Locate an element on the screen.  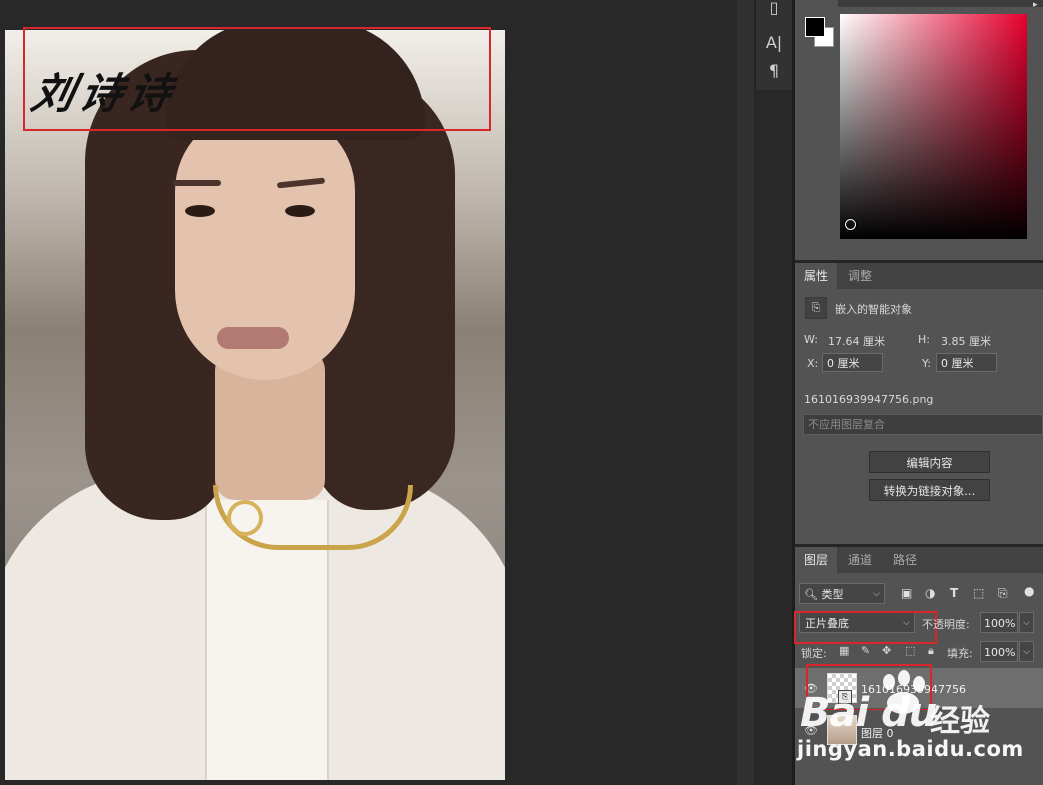
annotation-box-signature is located at coordinates (257, 79).